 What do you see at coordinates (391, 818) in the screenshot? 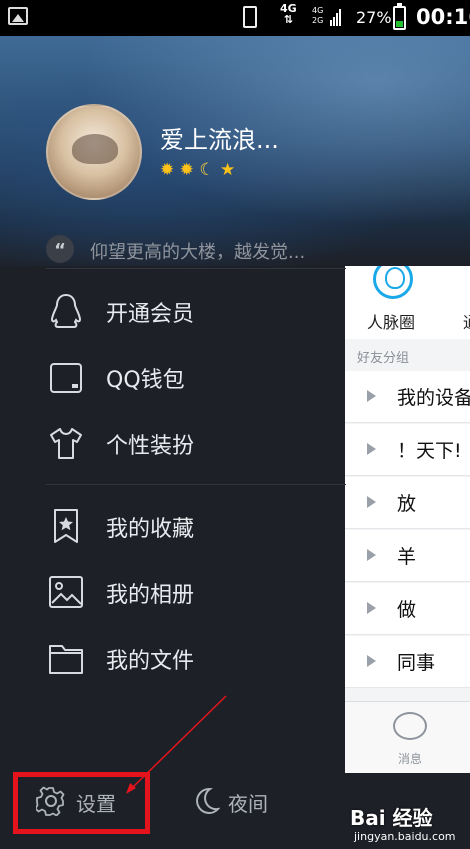
I see `watermark-brand: Bai 经验` at bounding box center [391, 818].